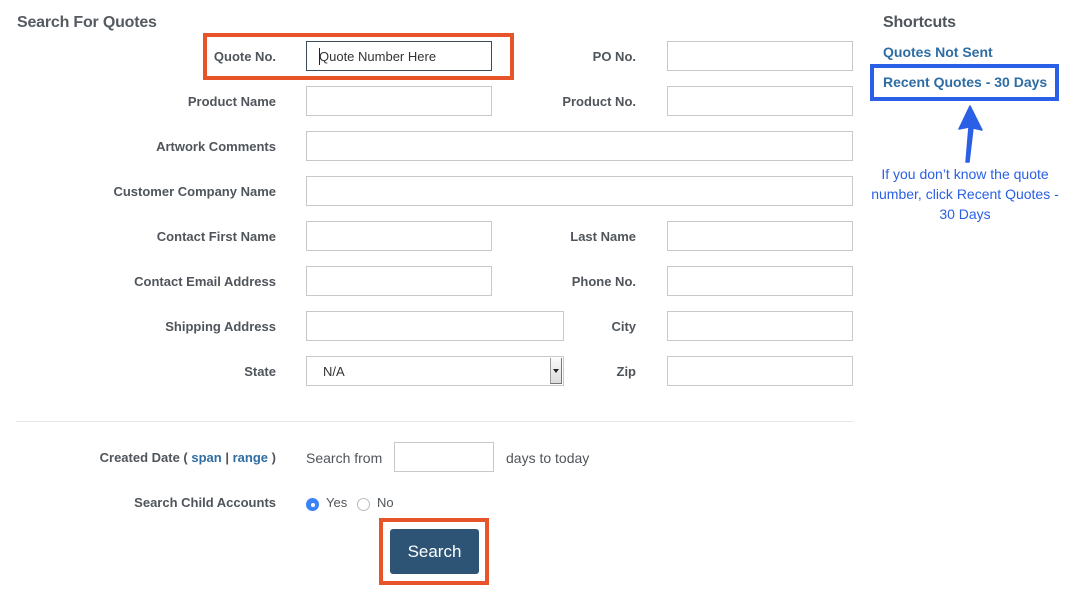  Describe the element at coordinates (334, 371) in the screenshot. I see `state-selected-value: N/A` at that location.